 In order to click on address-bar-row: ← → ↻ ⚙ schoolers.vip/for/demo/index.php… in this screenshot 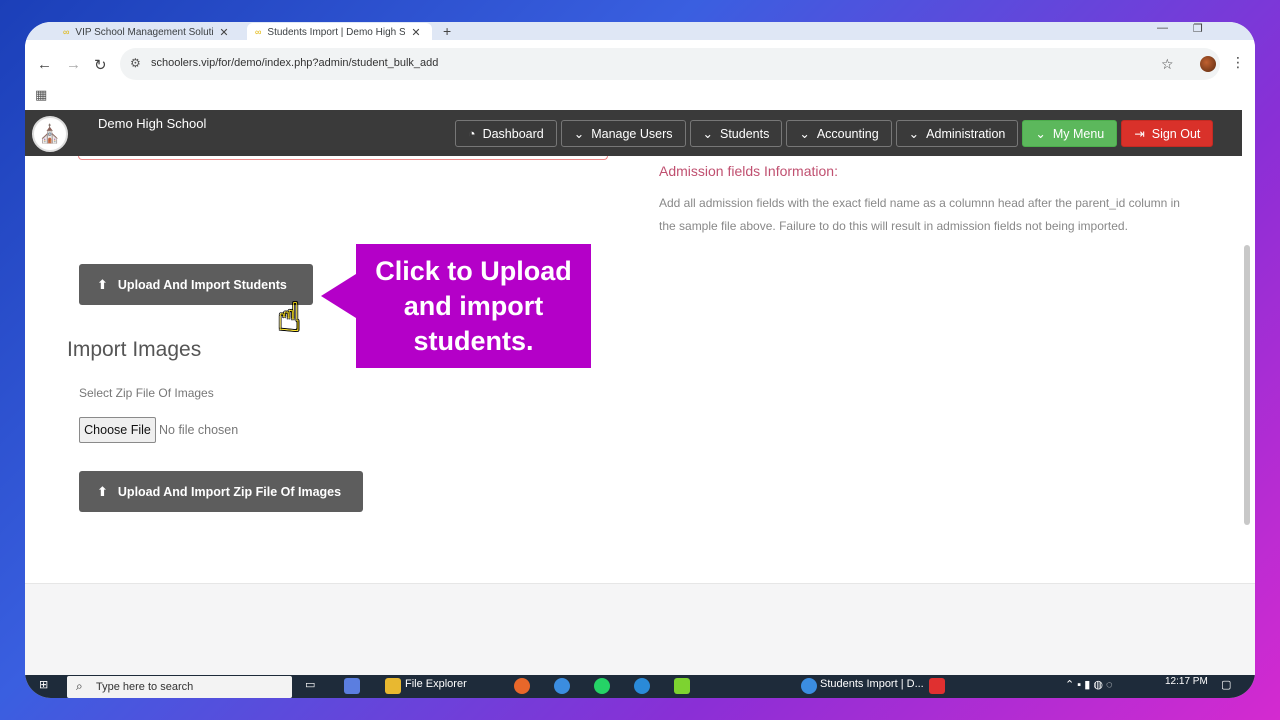, I will do `click(640, 65)`.